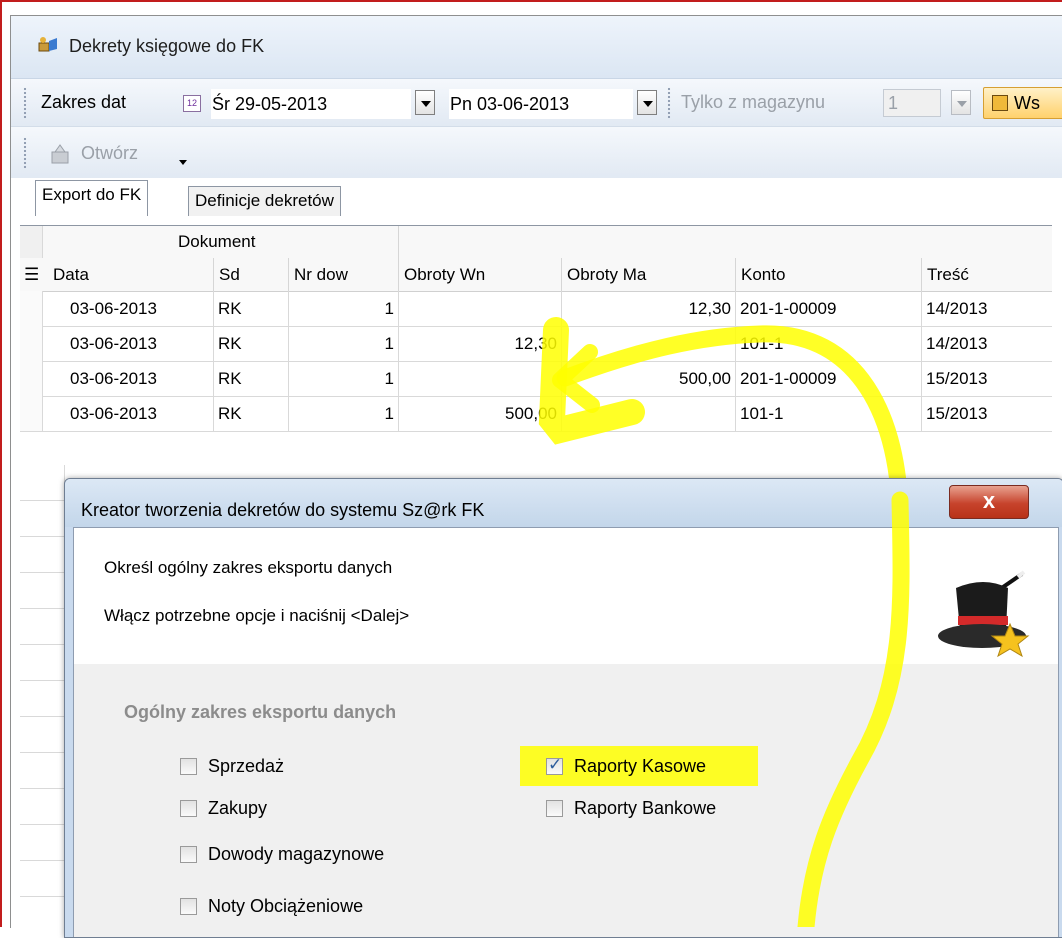 The height and width of the screenshot is (938, 1062). Describe the element at coordinates (645, 808) in the screenshot. I see `checkbox-label: Raporty Bankowe` at that location.